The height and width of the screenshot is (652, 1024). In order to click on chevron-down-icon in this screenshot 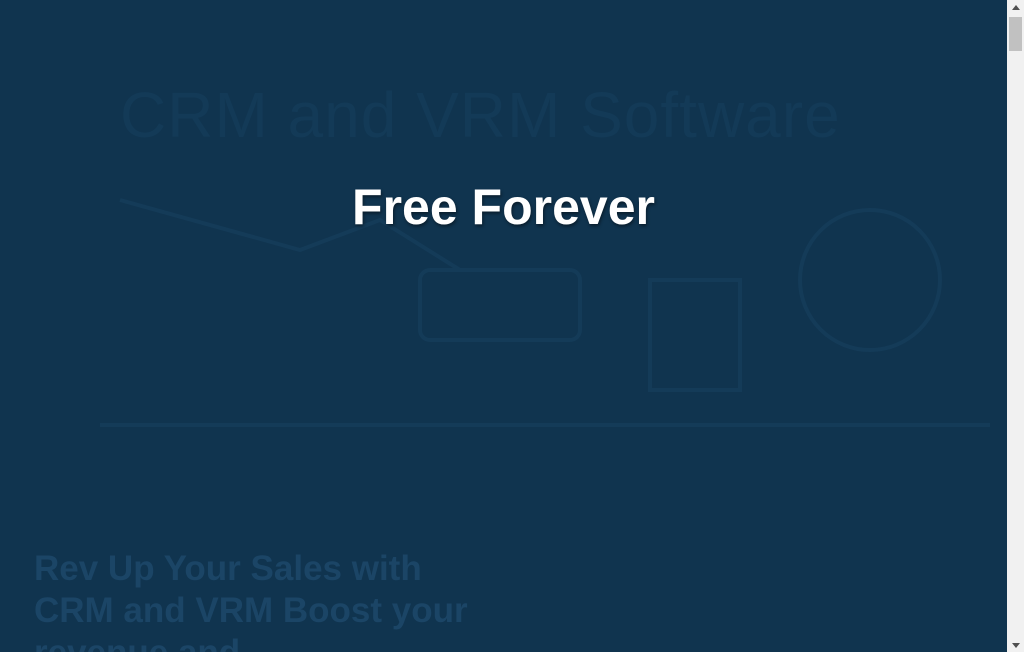, I will do `click(1015, 645)`.